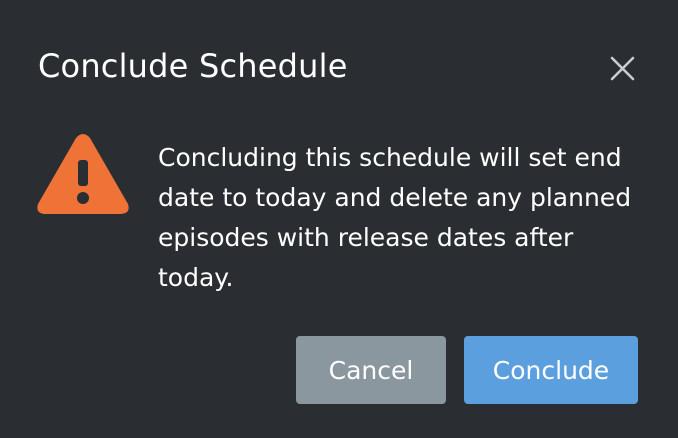 This screenshot has height=438, width=678. What do you see at coordinates (551, 370) in the screenshot?
I see `conclude-button: Conclude` at bounding box center [551, 370].